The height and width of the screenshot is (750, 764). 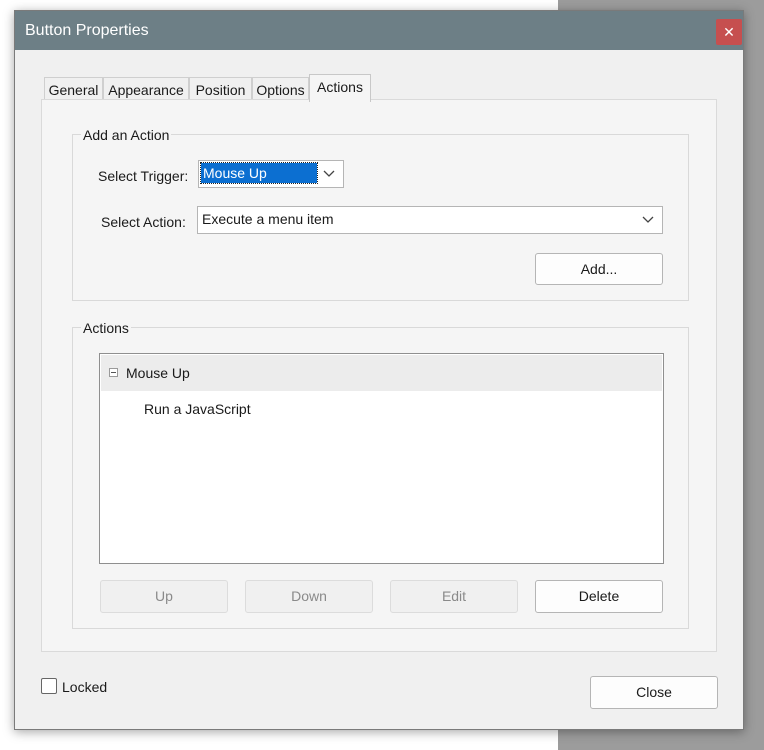 I want to click on up-button: Up, so click(x=164, y=596).